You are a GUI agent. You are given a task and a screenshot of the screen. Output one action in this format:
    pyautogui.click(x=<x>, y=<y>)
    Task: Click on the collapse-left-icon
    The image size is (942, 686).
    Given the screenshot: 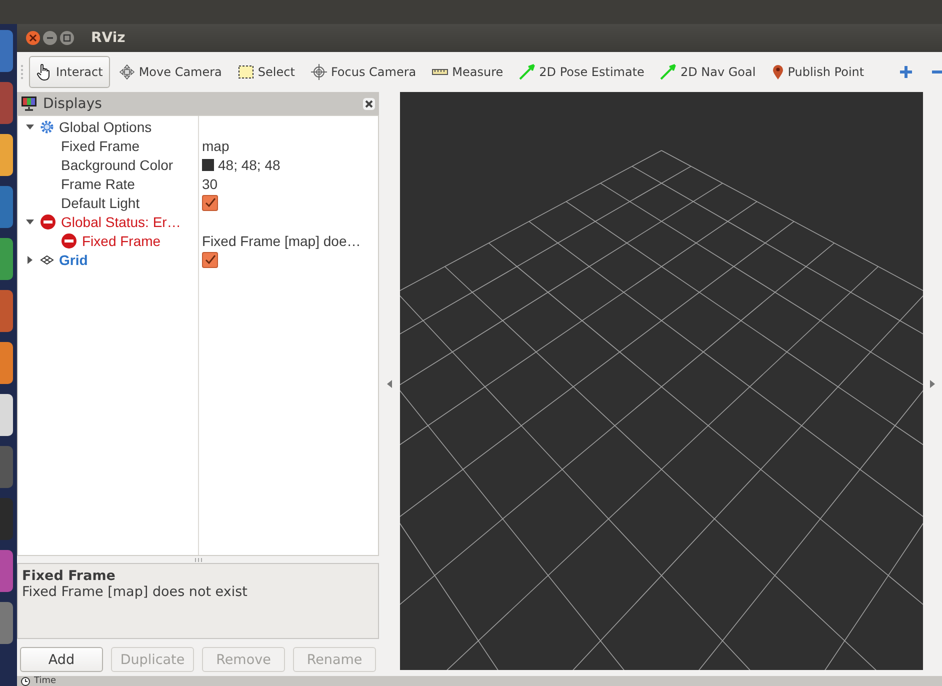 What is the action you would take?
    pyautogui.click(x=389, y=384)
    